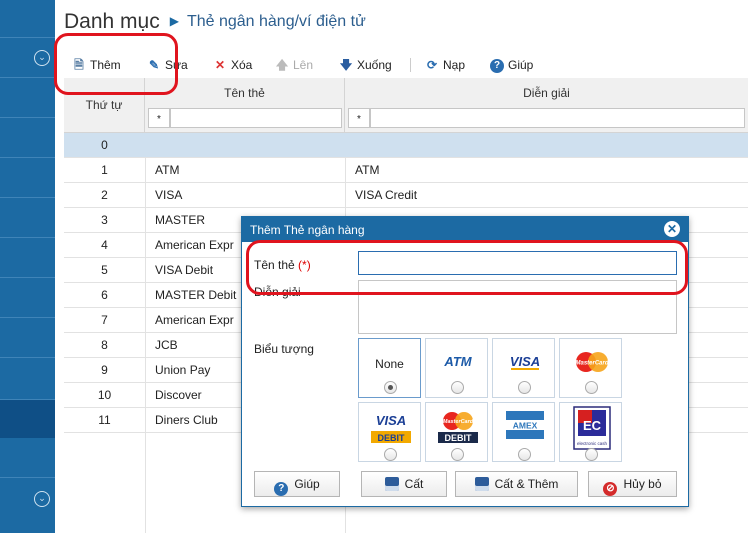 Image resolution: width=748 pixels, height=533 pixels. I want to click on master-debit-logo-icon: MasterCard DEBIT, so click(458, 427).